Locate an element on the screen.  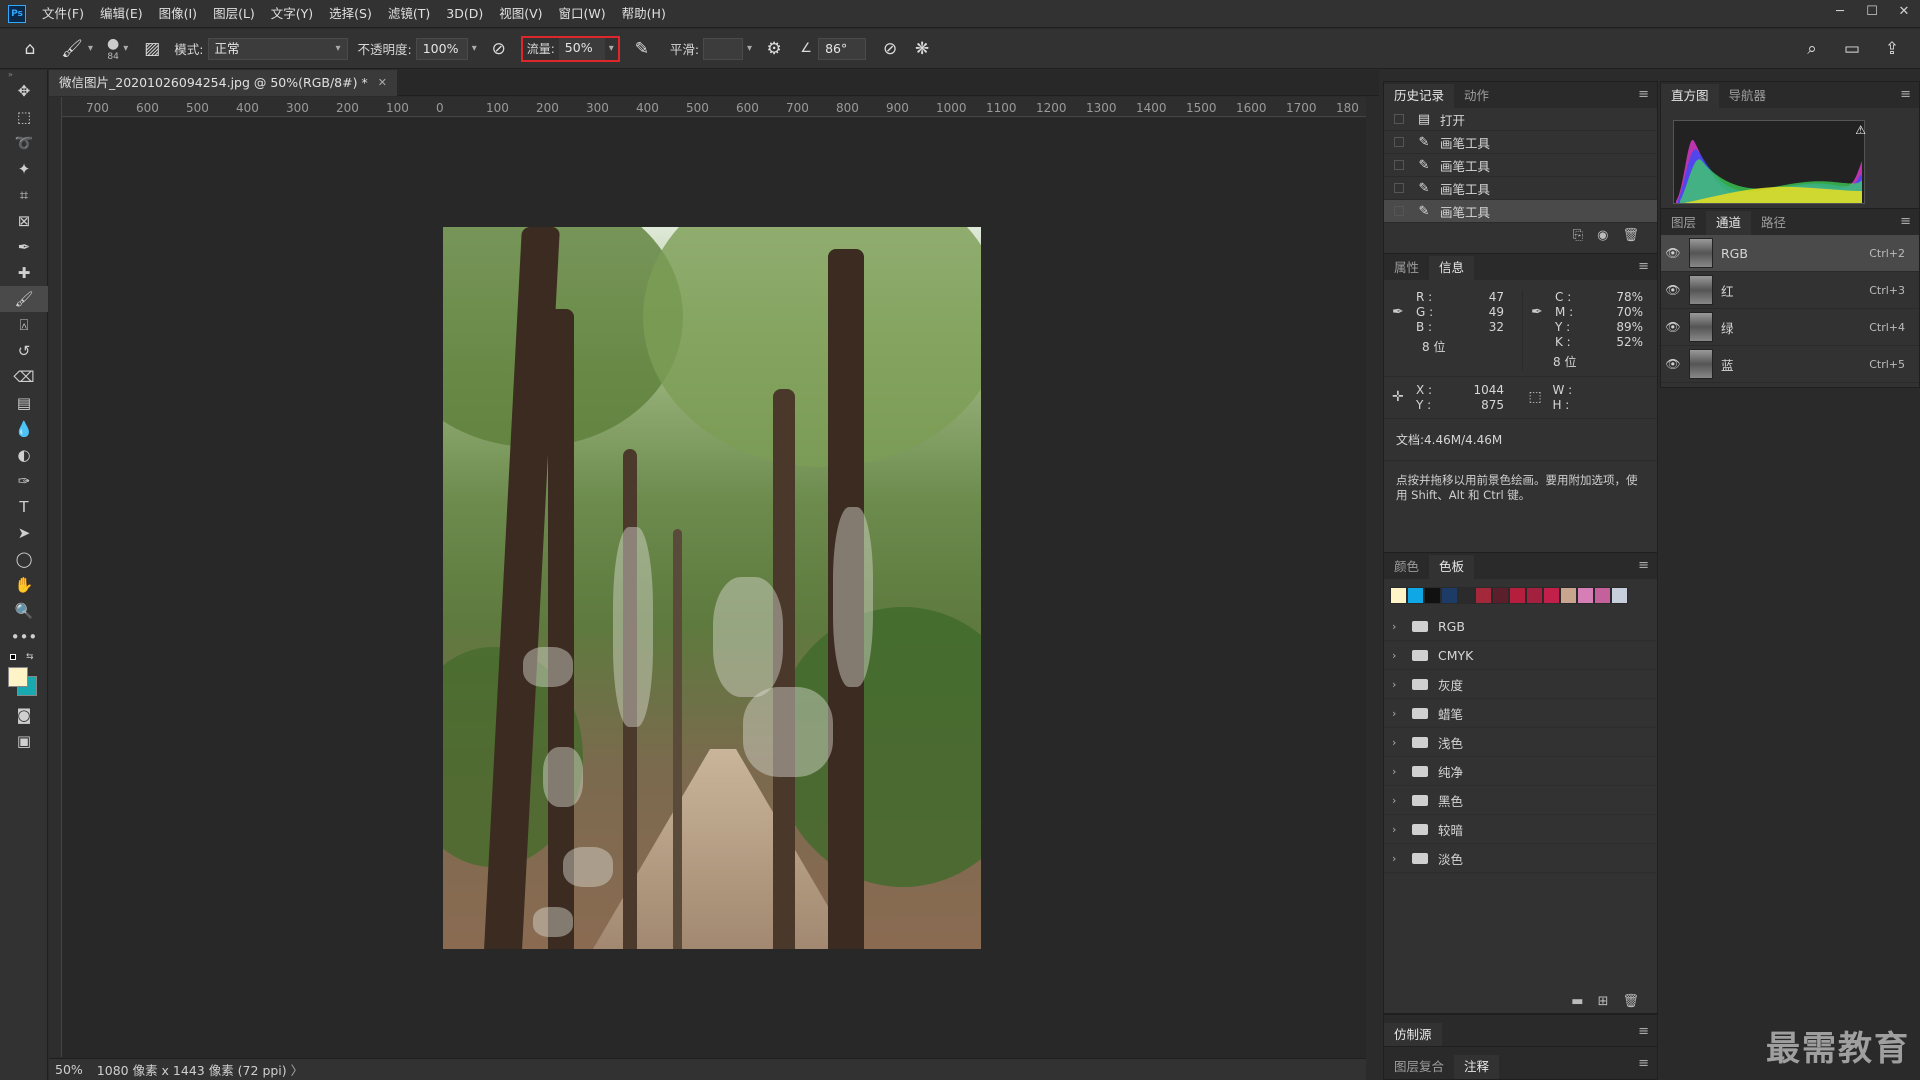
tab-clone-source: 仿制源 is located at coordinates (1413, 1035).